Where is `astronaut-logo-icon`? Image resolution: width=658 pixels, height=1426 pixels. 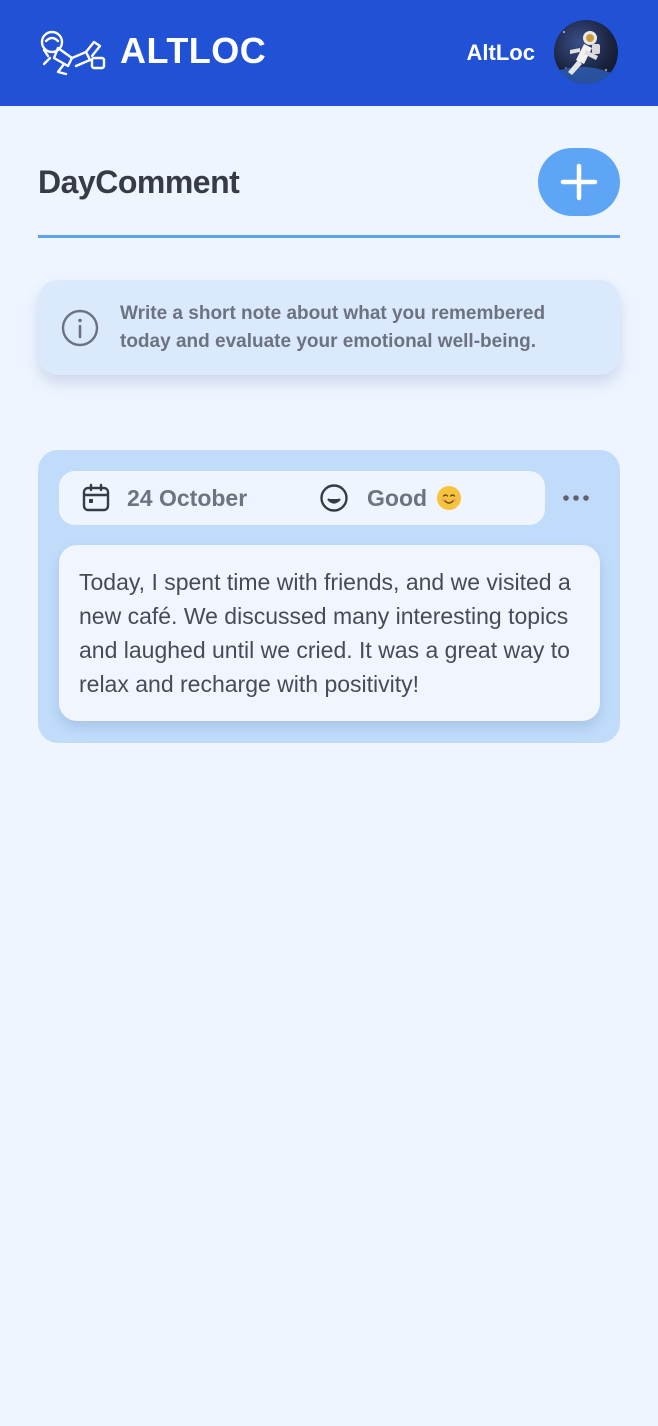 astronaut-logo-icon is located at coordinates (73, 52).